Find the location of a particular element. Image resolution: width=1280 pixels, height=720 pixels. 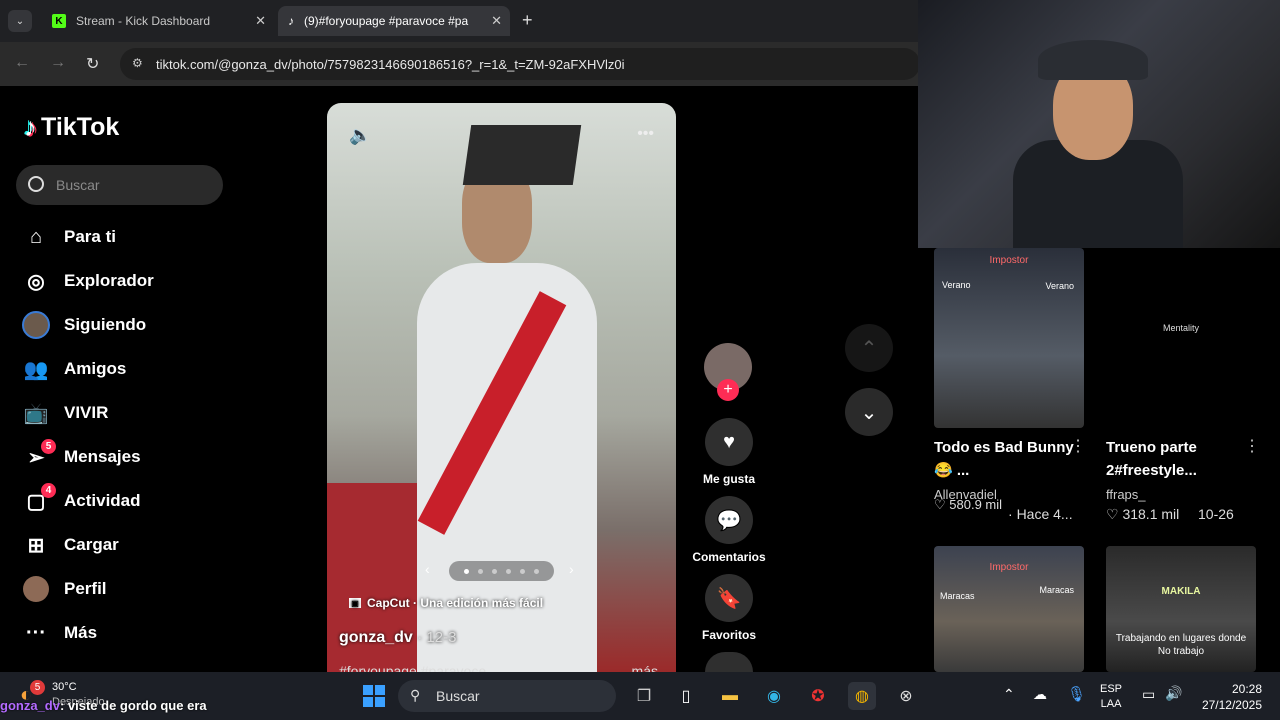

post-author: gonza_dv · 12-3 is located at coordinates (397, 638).